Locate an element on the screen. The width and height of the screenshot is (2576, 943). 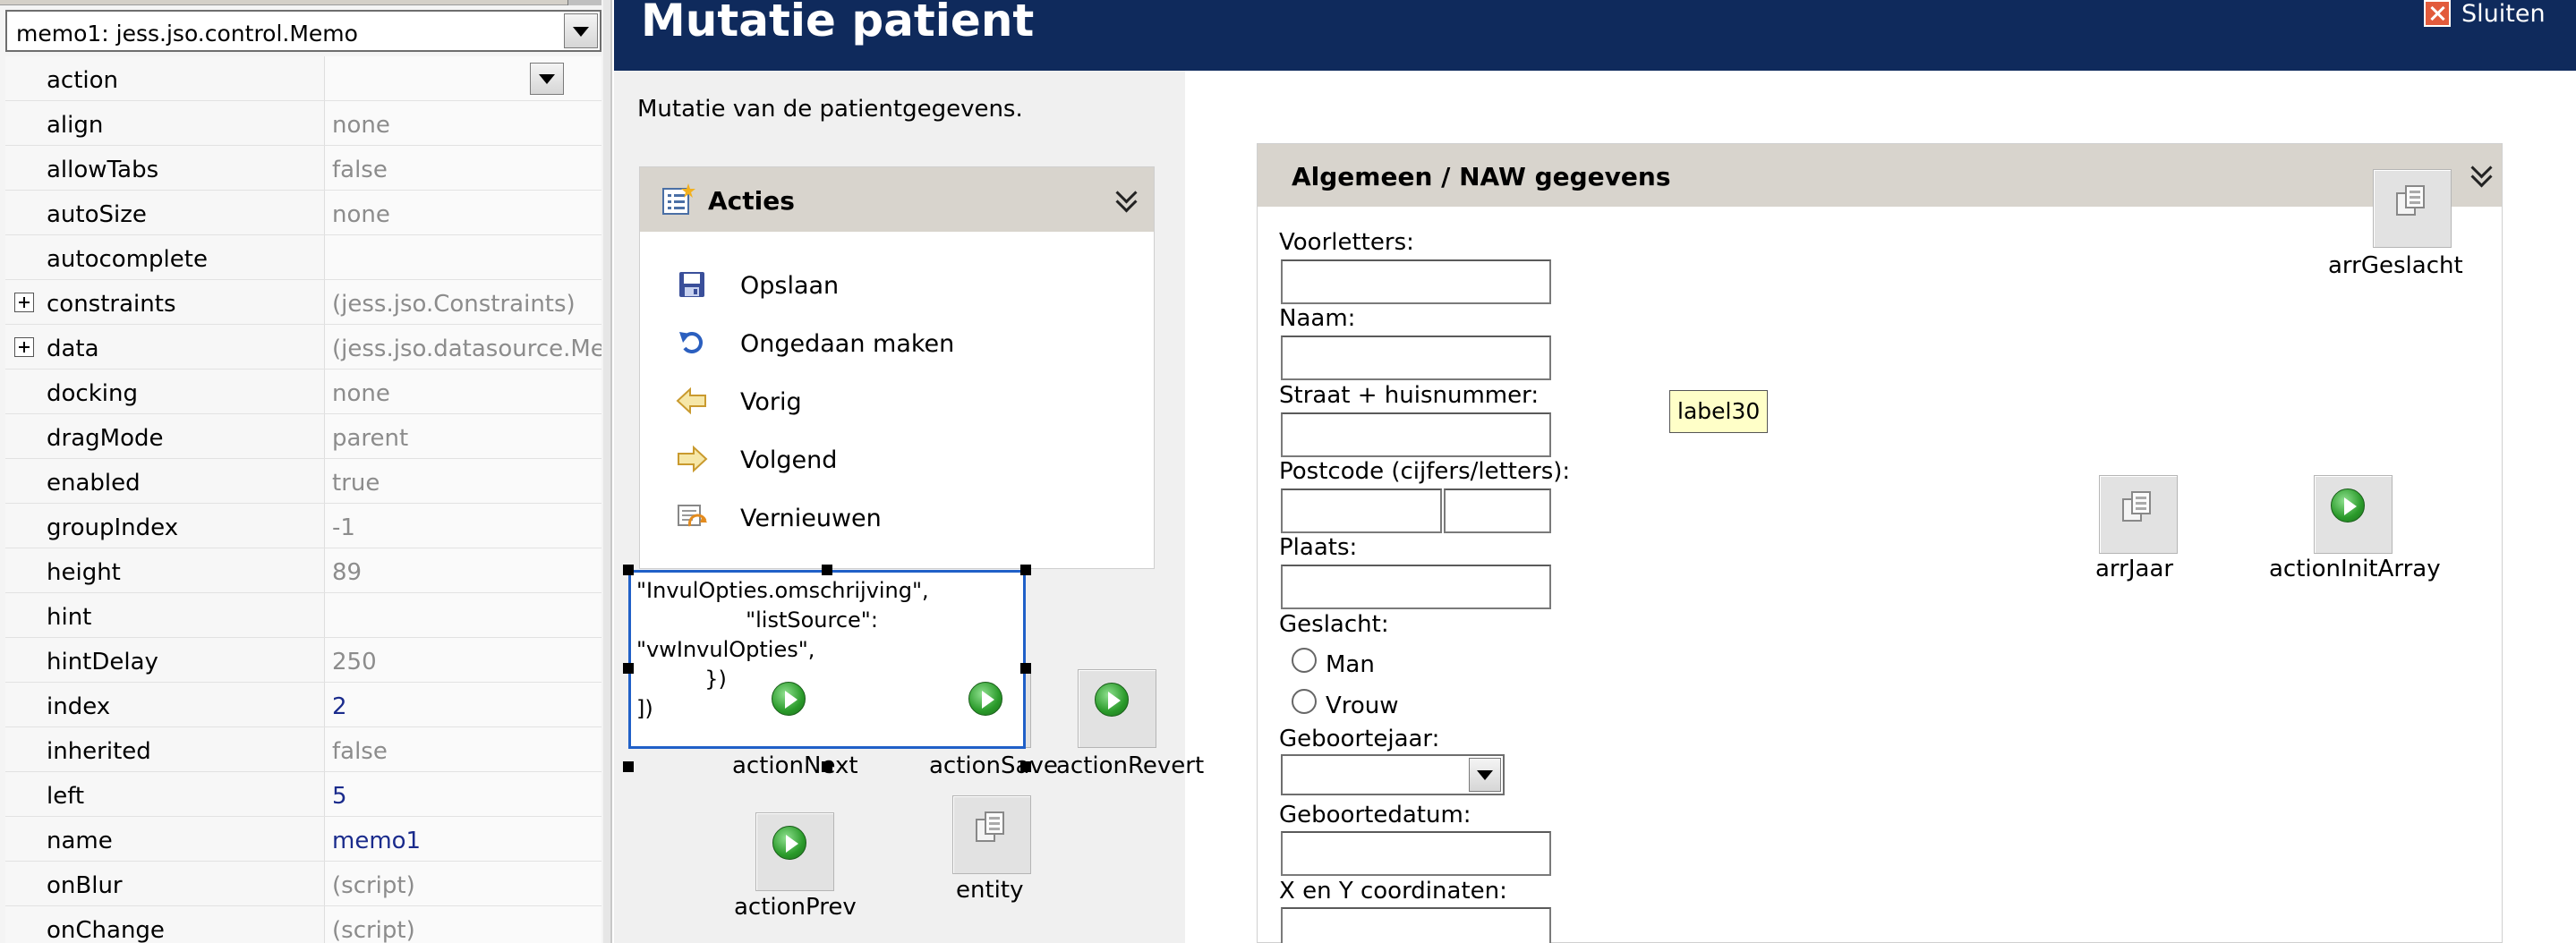
property-row-constraints: constraints (jess.jso.Constraints) is located at coordinates (303, 302).